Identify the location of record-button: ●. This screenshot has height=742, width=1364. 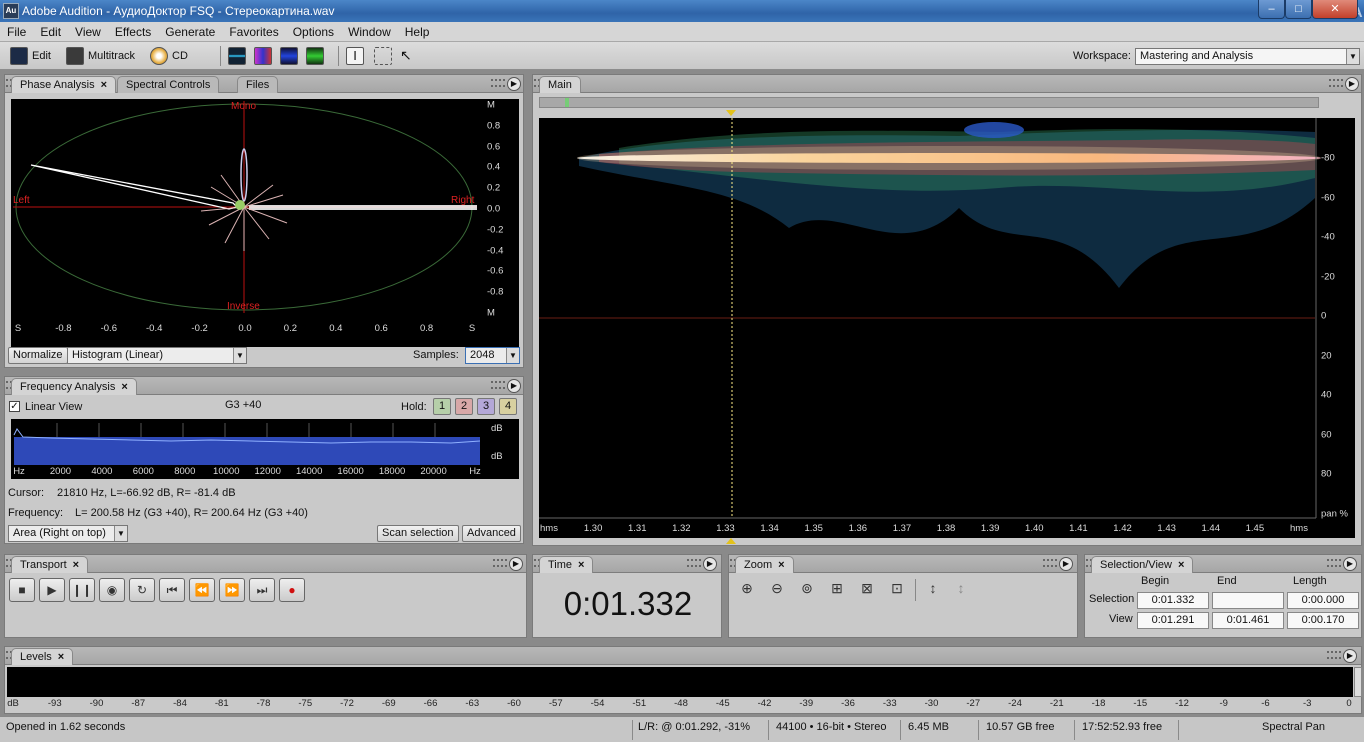
(292, 590).